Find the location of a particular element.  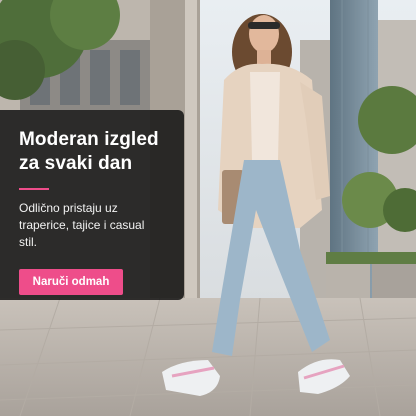

order-now-button: Naruči odmah is located at coordinates (71, 282).